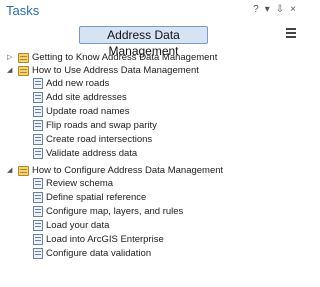  Describe the element at coordinates (150, 226) in the screenshot. I see `task-load-your-data: Load your data` at that location.